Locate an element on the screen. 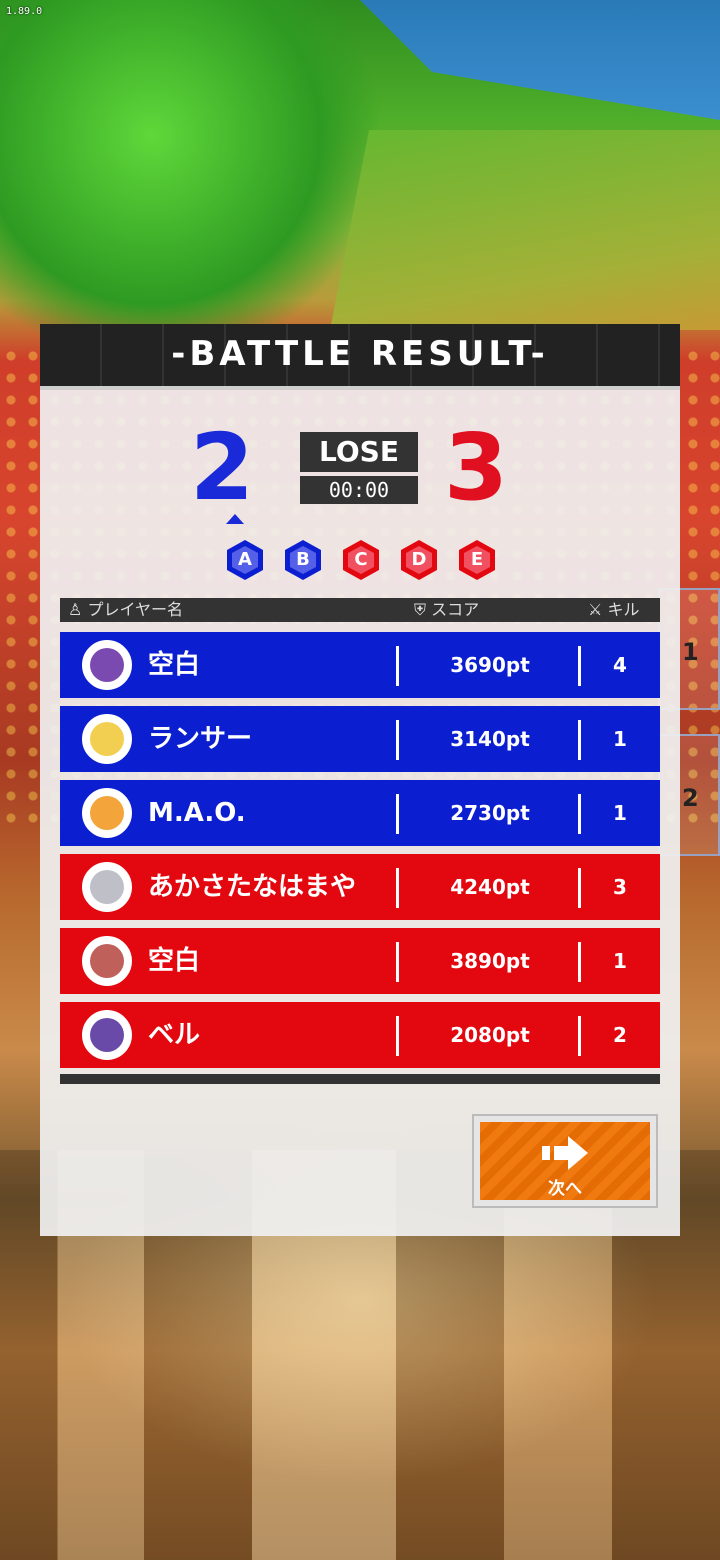  blue-team-score: 2 is located at coordinates (222, 467).